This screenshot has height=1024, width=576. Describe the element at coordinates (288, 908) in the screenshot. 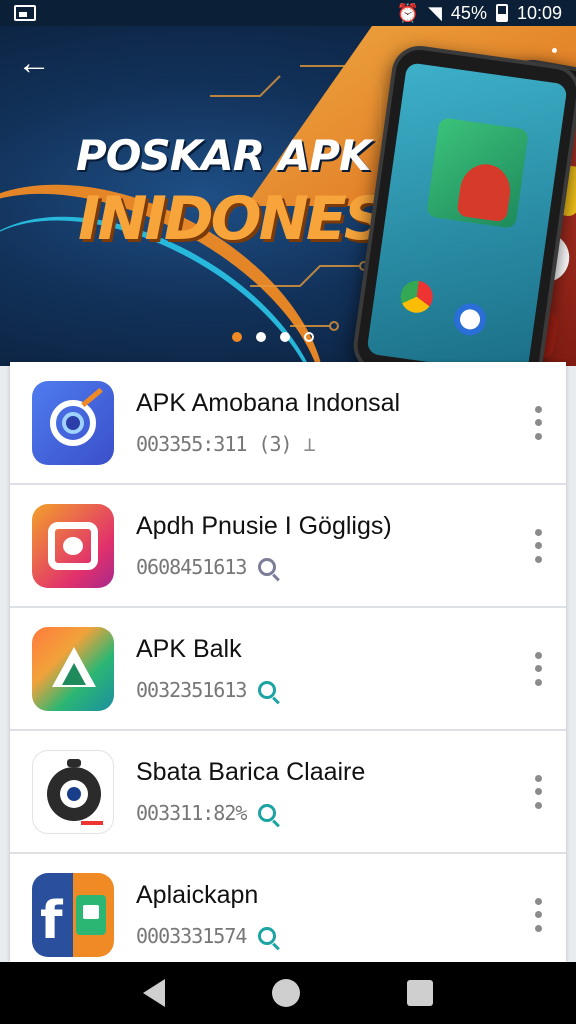

I see `list-item: f Aplaickapn 0003331574` at that location.